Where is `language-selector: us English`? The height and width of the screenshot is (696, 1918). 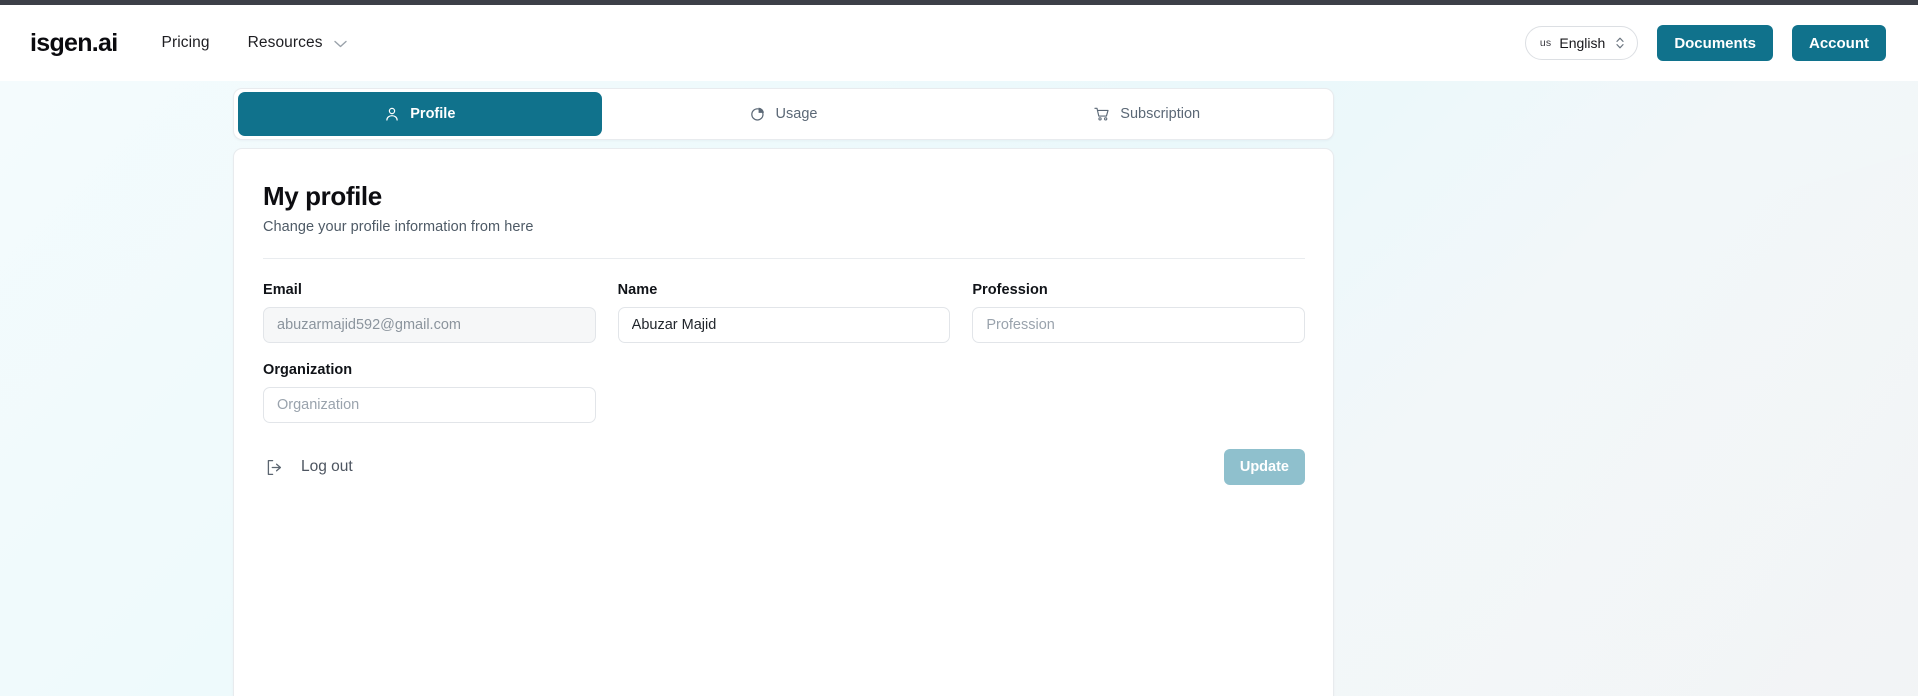 language-selector: us English is located at coordinates (1581, 43).